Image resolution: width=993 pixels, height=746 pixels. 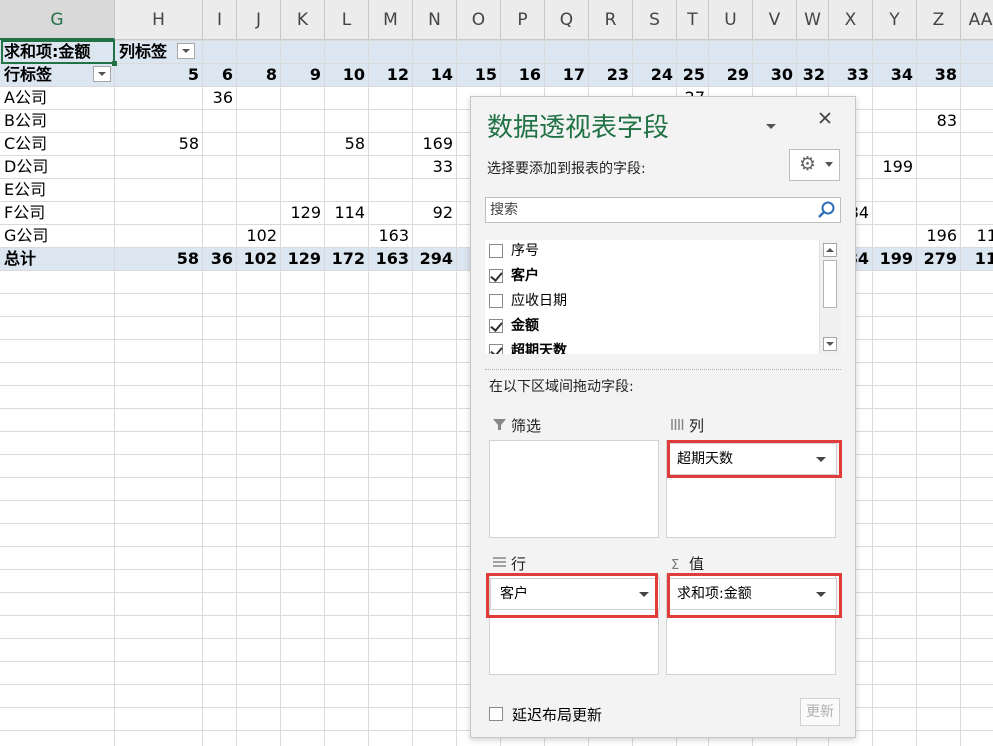 I want to click on pivot-value-cell: 36, so click(x=220, y=97).